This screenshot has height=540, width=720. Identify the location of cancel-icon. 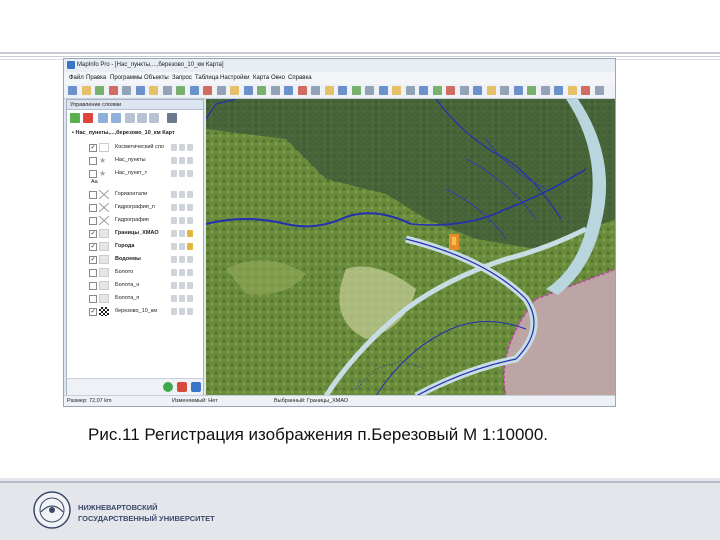
(182, 387).